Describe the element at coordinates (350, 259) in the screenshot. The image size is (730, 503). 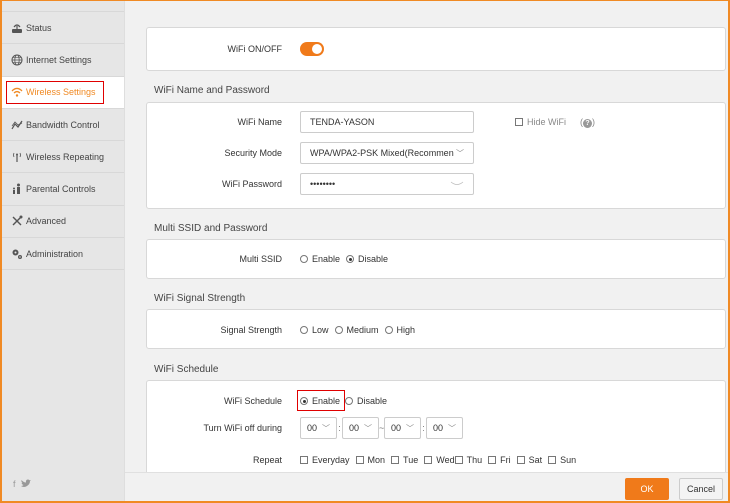
I see `multi-ssid-disable-radio` at that location.